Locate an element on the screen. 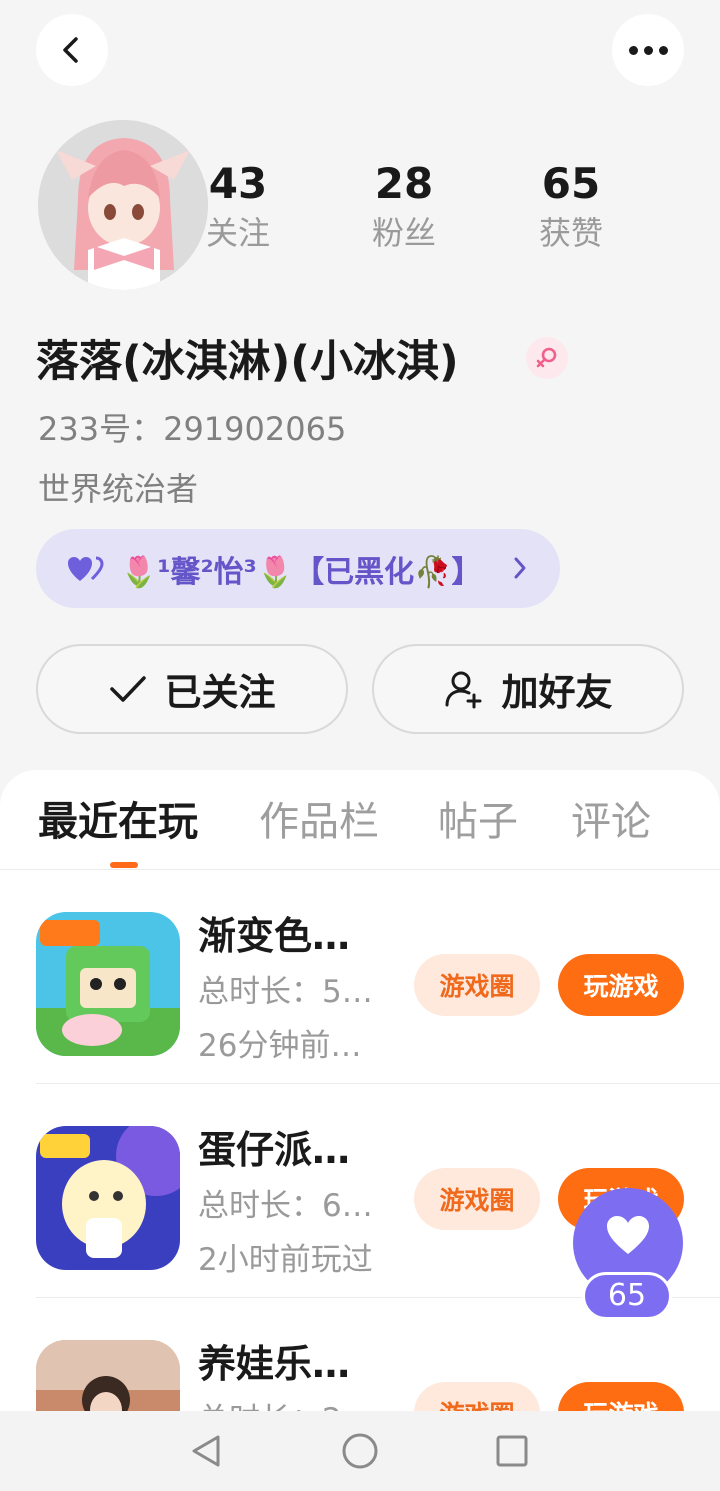 Image resolution: width=720 pixels, height=1491 pixels. heart-icon is located at coordinates (628, 1235).